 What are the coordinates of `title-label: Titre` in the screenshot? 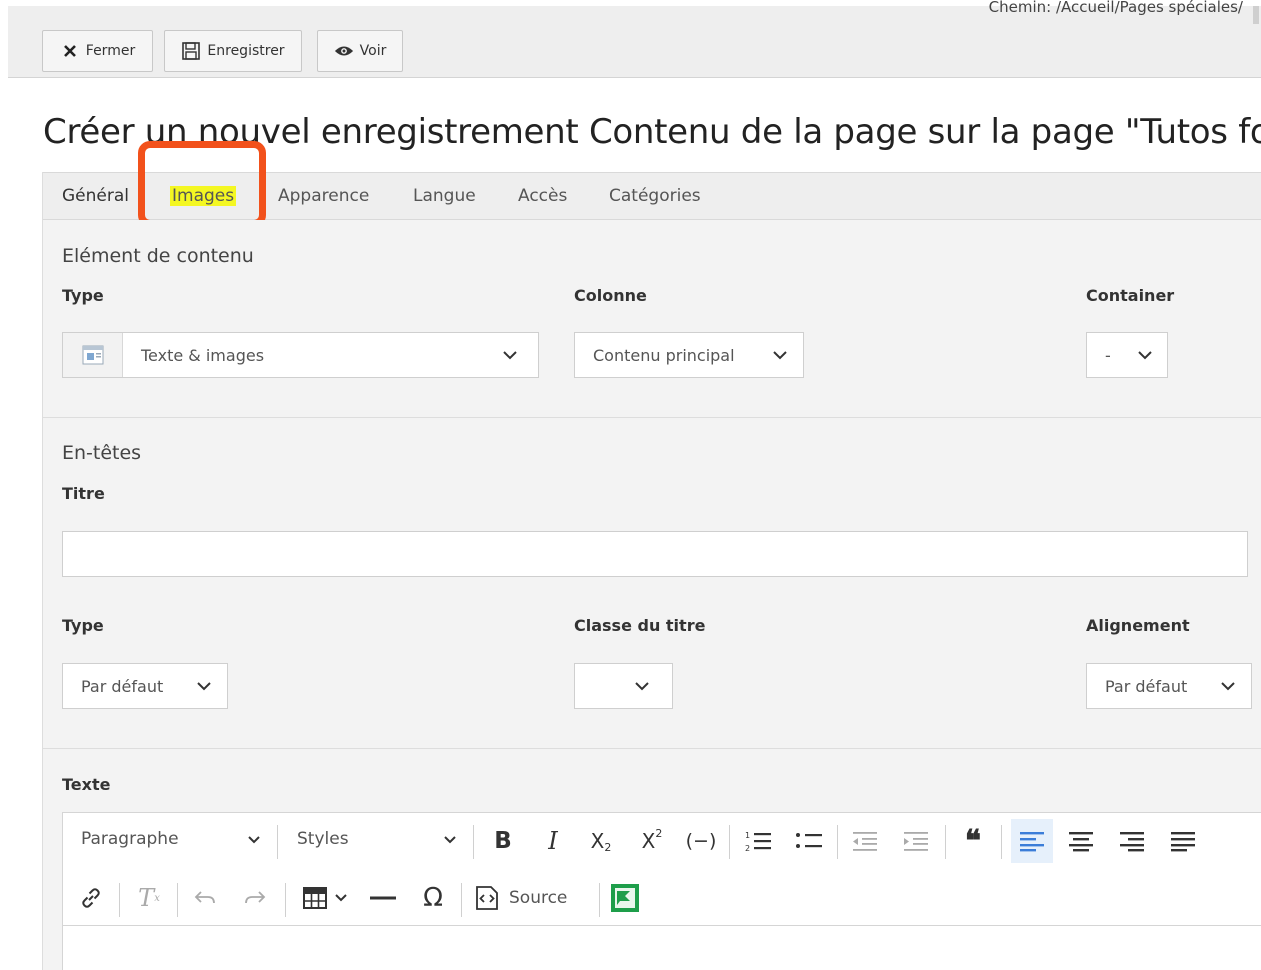 It's located at (83, 493).